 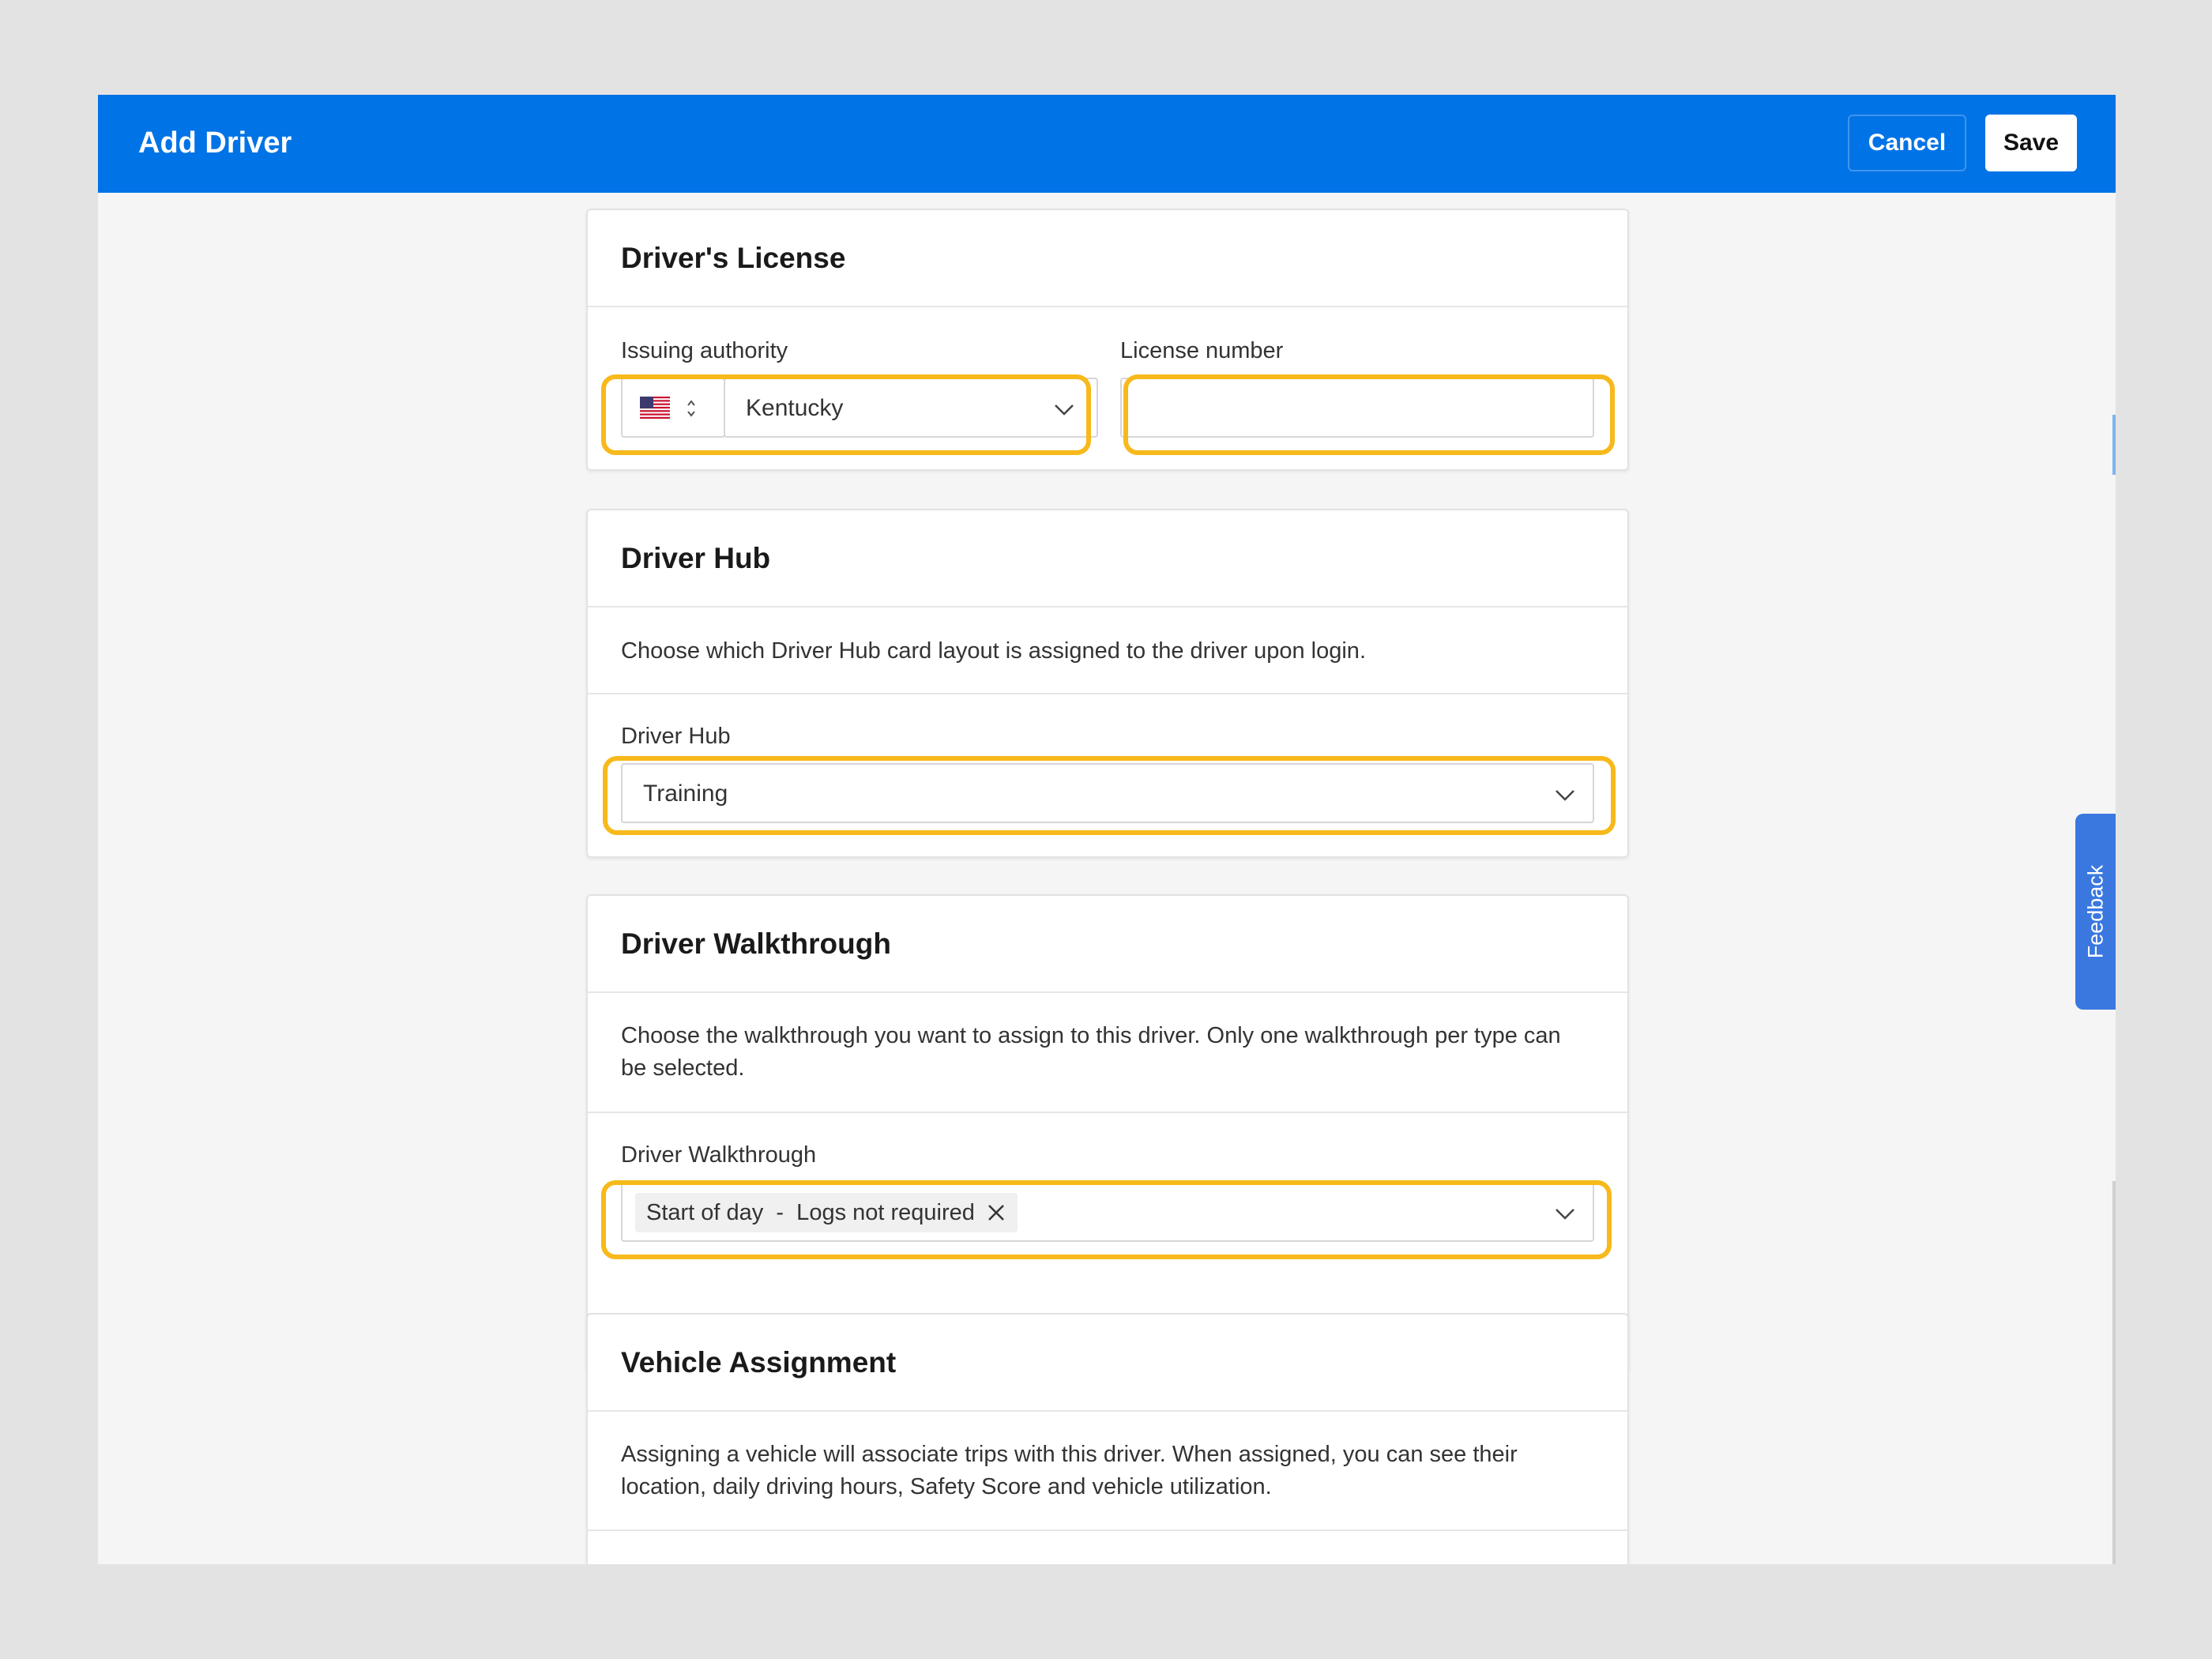 I want to click on card-title: Driver Hub, so click(x=696, y=558).